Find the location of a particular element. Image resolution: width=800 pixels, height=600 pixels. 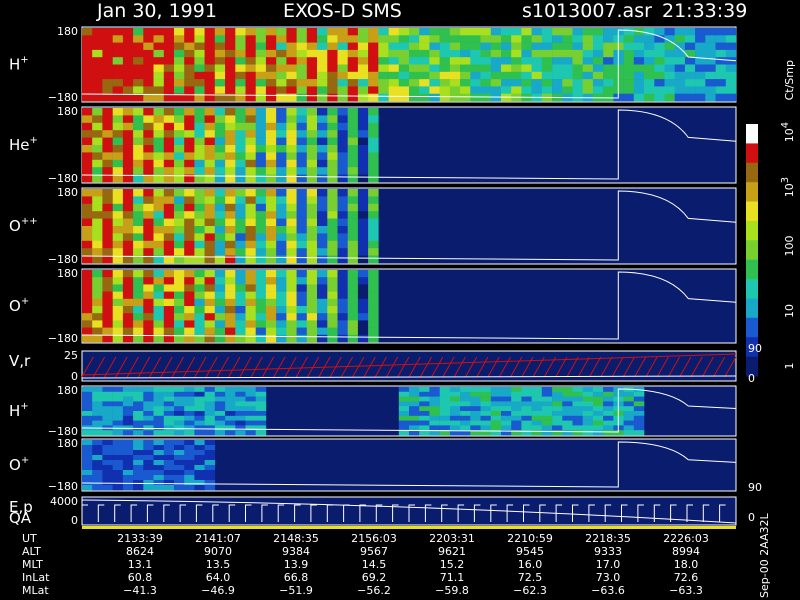

table-cell: 2133:39 is located at coordinates (140, 538).